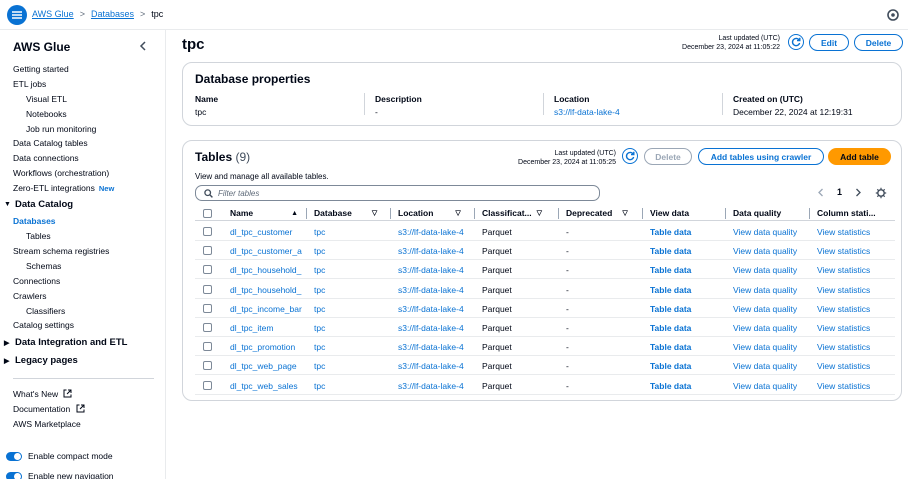 The width and height of the screenshot is (908, 479). Describe the element at coordinates (43, 266) in the screenshot. I see `sidebar-item-schemas: Schemas` at that location.